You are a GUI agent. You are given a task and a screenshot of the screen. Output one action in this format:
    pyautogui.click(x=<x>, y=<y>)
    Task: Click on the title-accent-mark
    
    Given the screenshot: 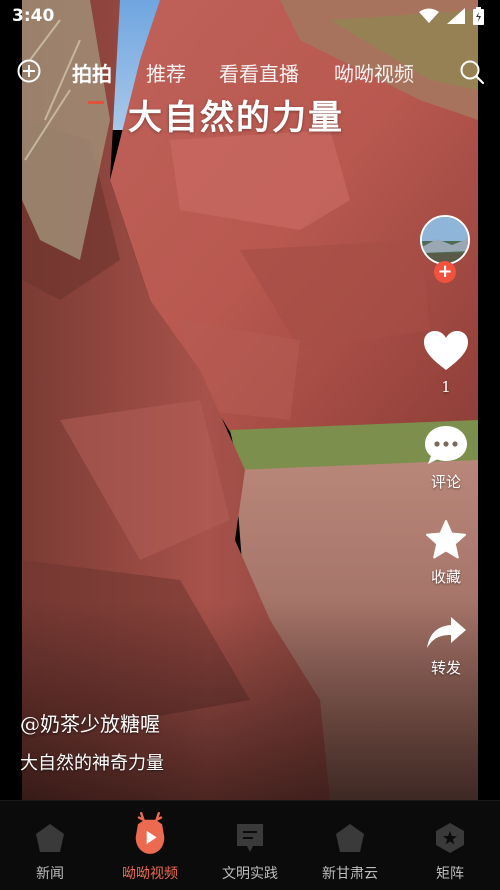 What is the action you would take?
    pyautogui.click(x=96, y=102)
    